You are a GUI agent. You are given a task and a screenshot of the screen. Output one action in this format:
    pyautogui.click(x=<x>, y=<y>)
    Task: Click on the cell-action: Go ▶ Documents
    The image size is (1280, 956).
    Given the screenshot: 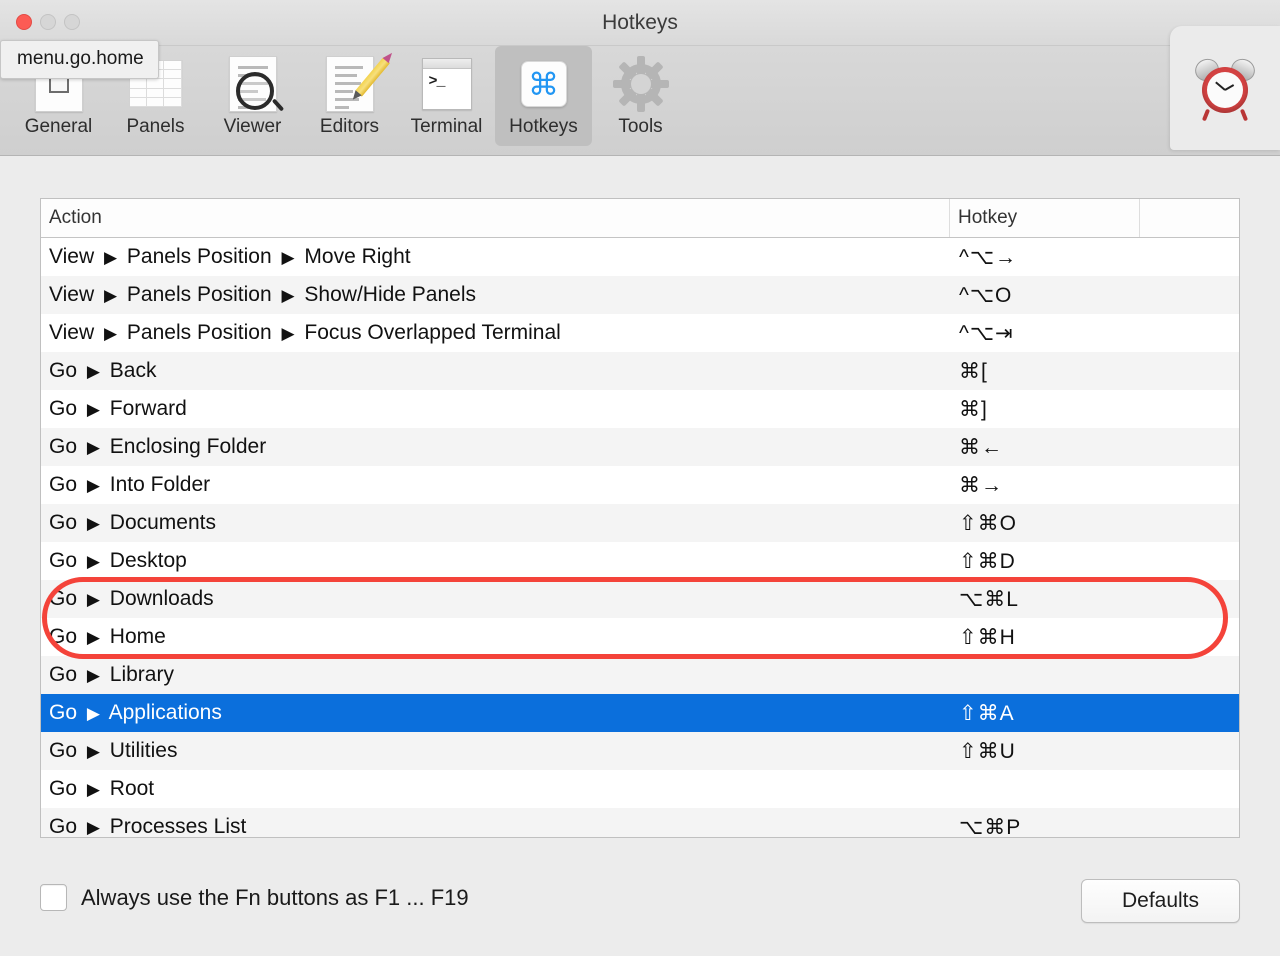 What is the action you would take?
    pyautogui.click(x=132, y=522)
    